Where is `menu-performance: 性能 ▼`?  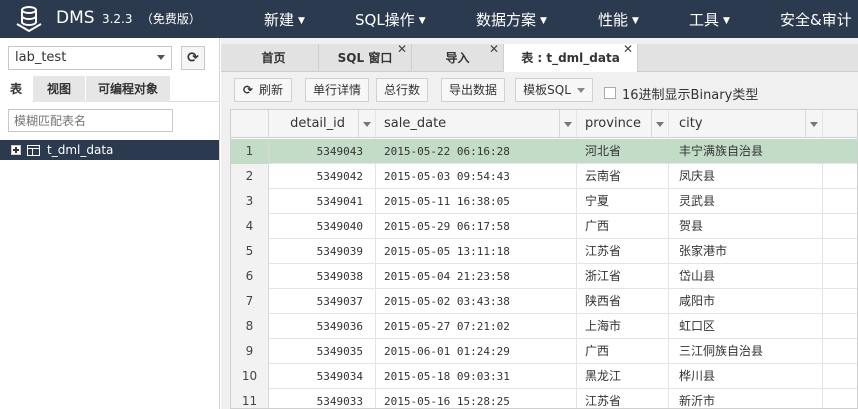 menu-performance: 性能 ▼ is located at coordinates (618, 19).